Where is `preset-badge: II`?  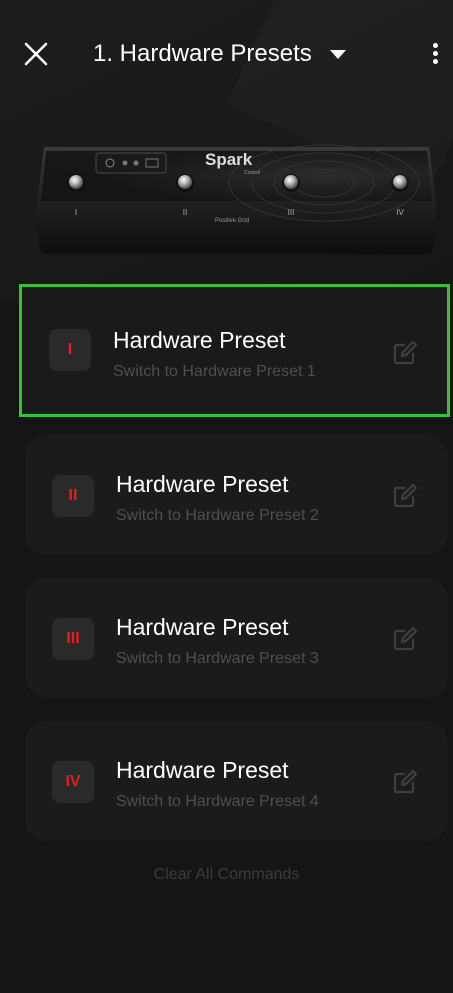
preset-badge: II is located at coordinates (73, 496).